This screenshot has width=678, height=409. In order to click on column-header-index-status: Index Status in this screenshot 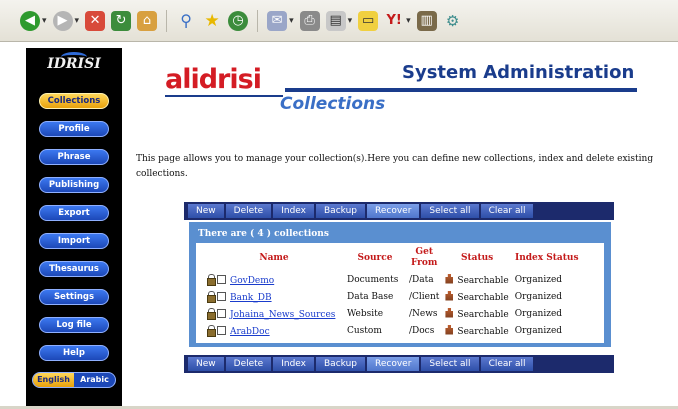, I will do `click(547, 258)`.